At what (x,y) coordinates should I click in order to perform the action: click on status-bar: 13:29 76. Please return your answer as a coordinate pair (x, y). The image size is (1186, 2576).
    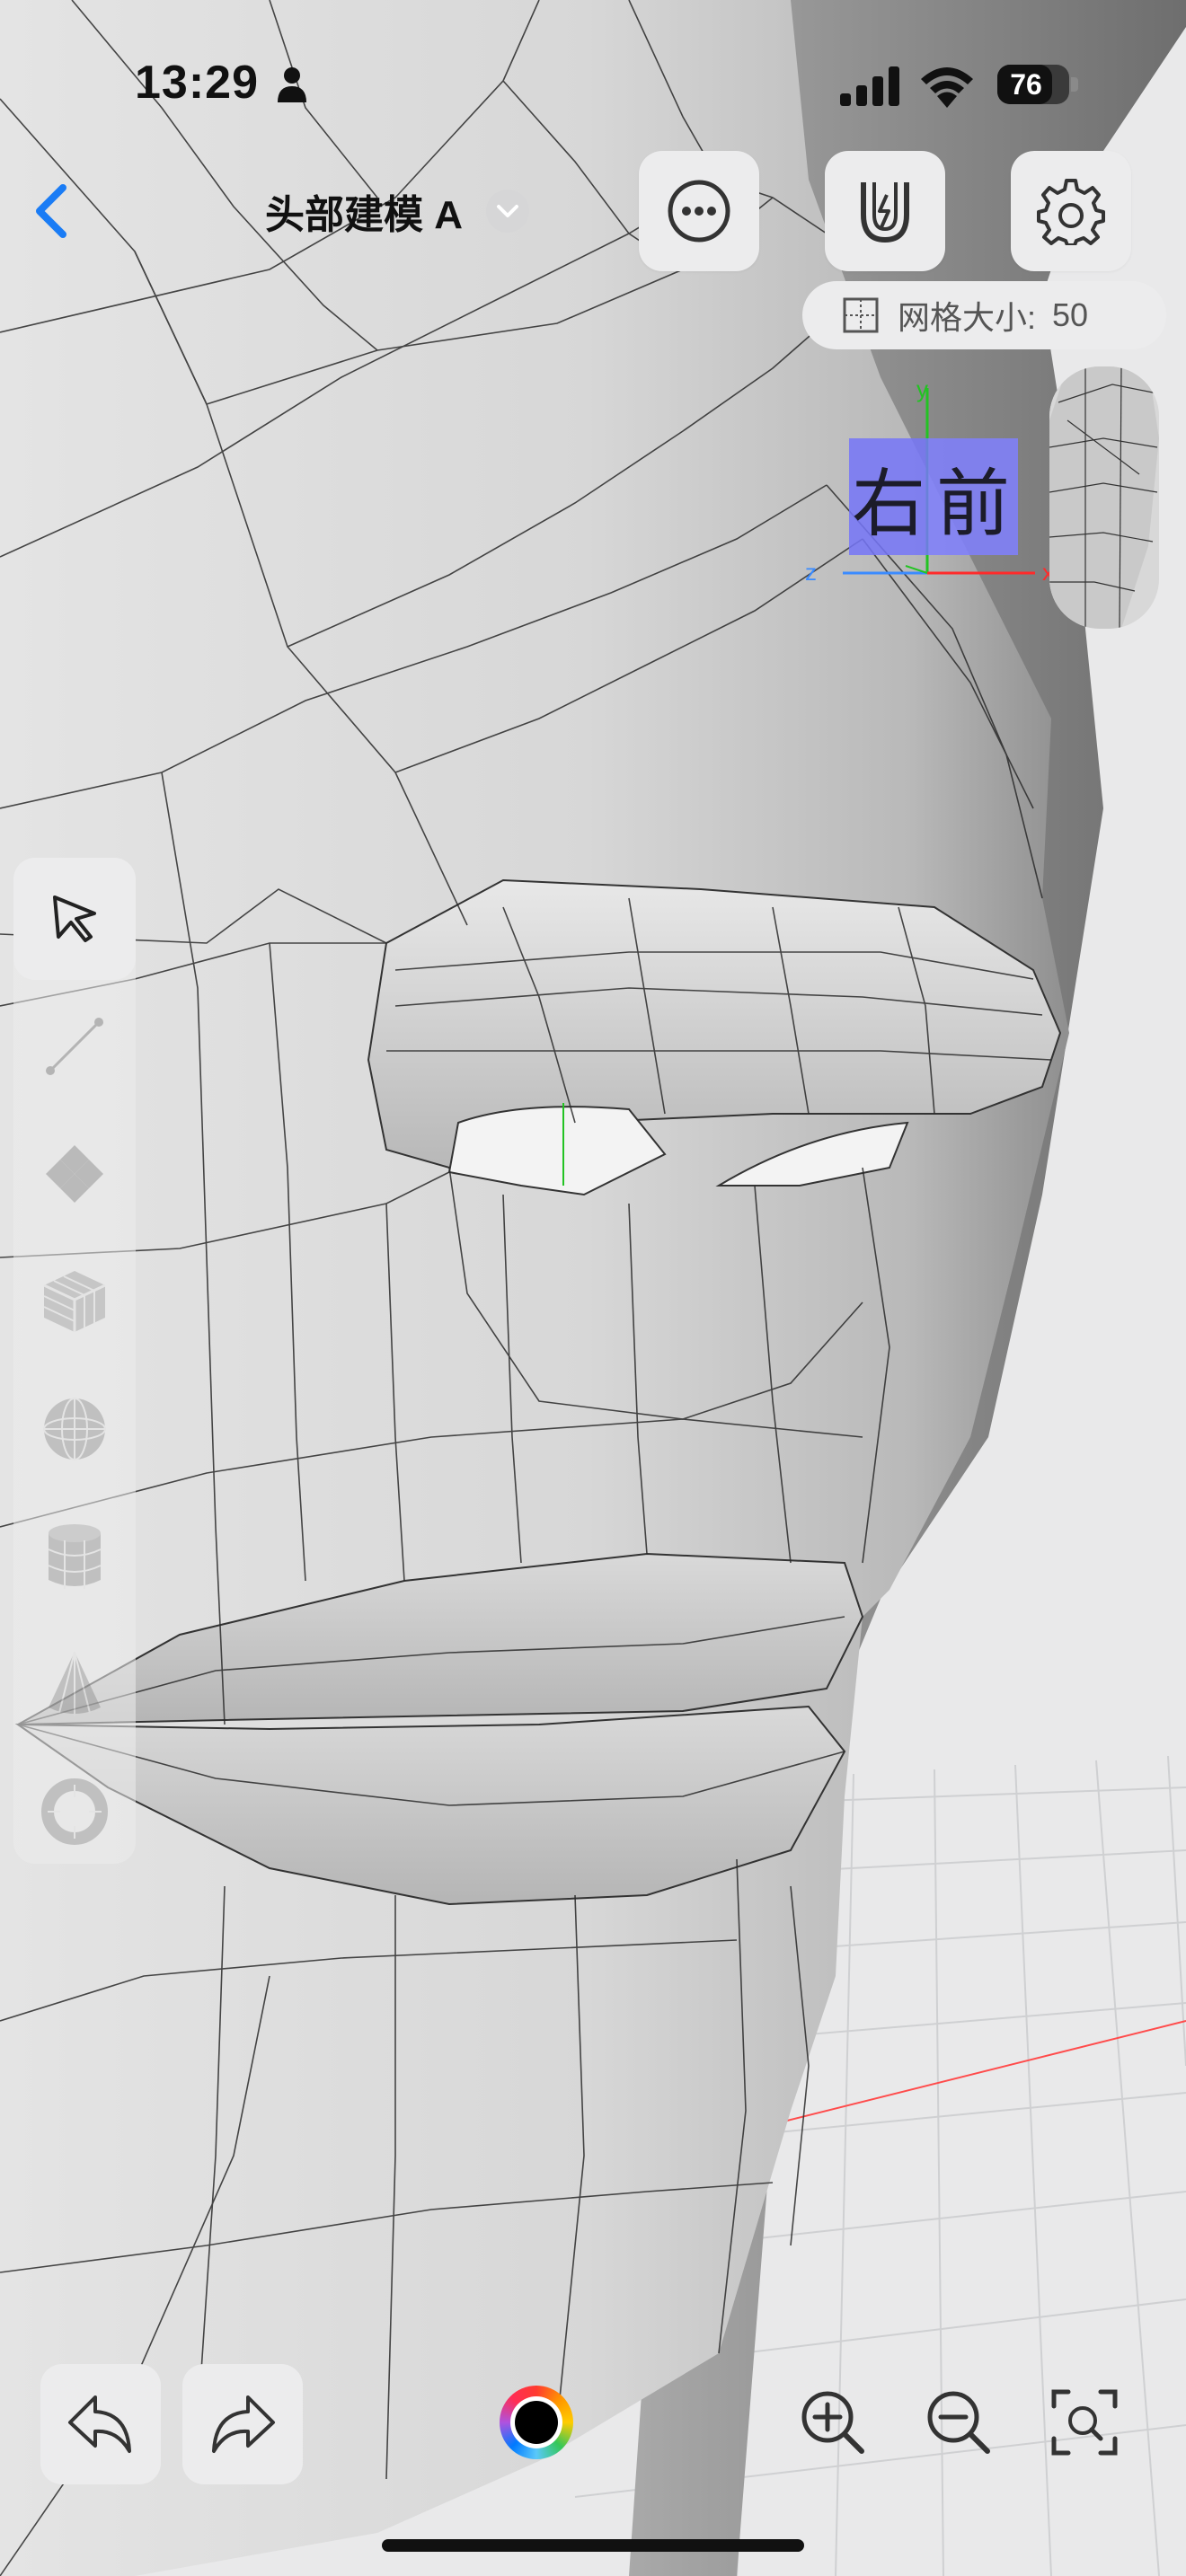
    Looking at the image, I should click on (593, 85).